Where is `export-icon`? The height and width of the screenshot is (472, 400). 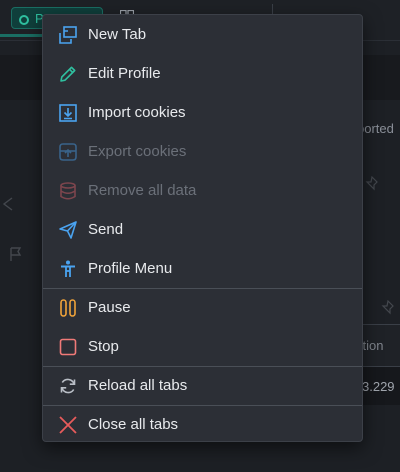
export-icon is located at coordinates (68, 152).